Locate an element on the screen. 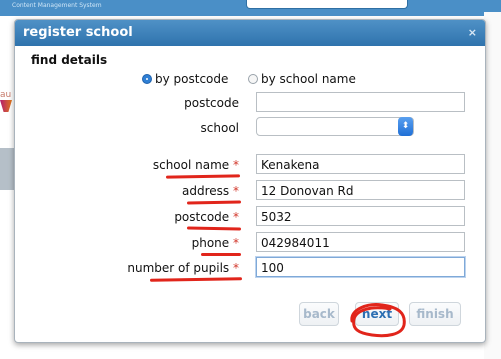 The image size is (501, 359). app-search-input is located at coordinates (327, 4).